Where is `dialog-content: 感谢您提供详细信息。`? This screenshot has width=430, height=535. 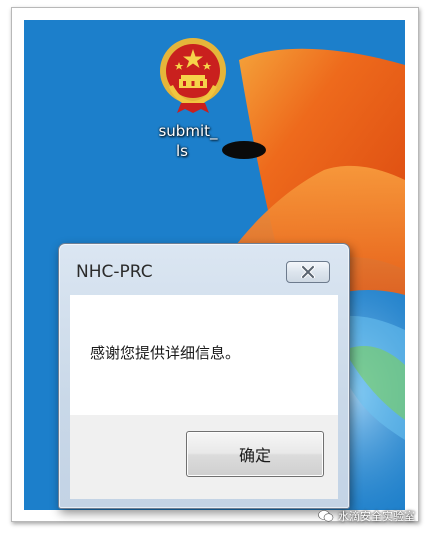 dialog-content: 感谢您提供详细信息。 is located at coordinates (204, 355).